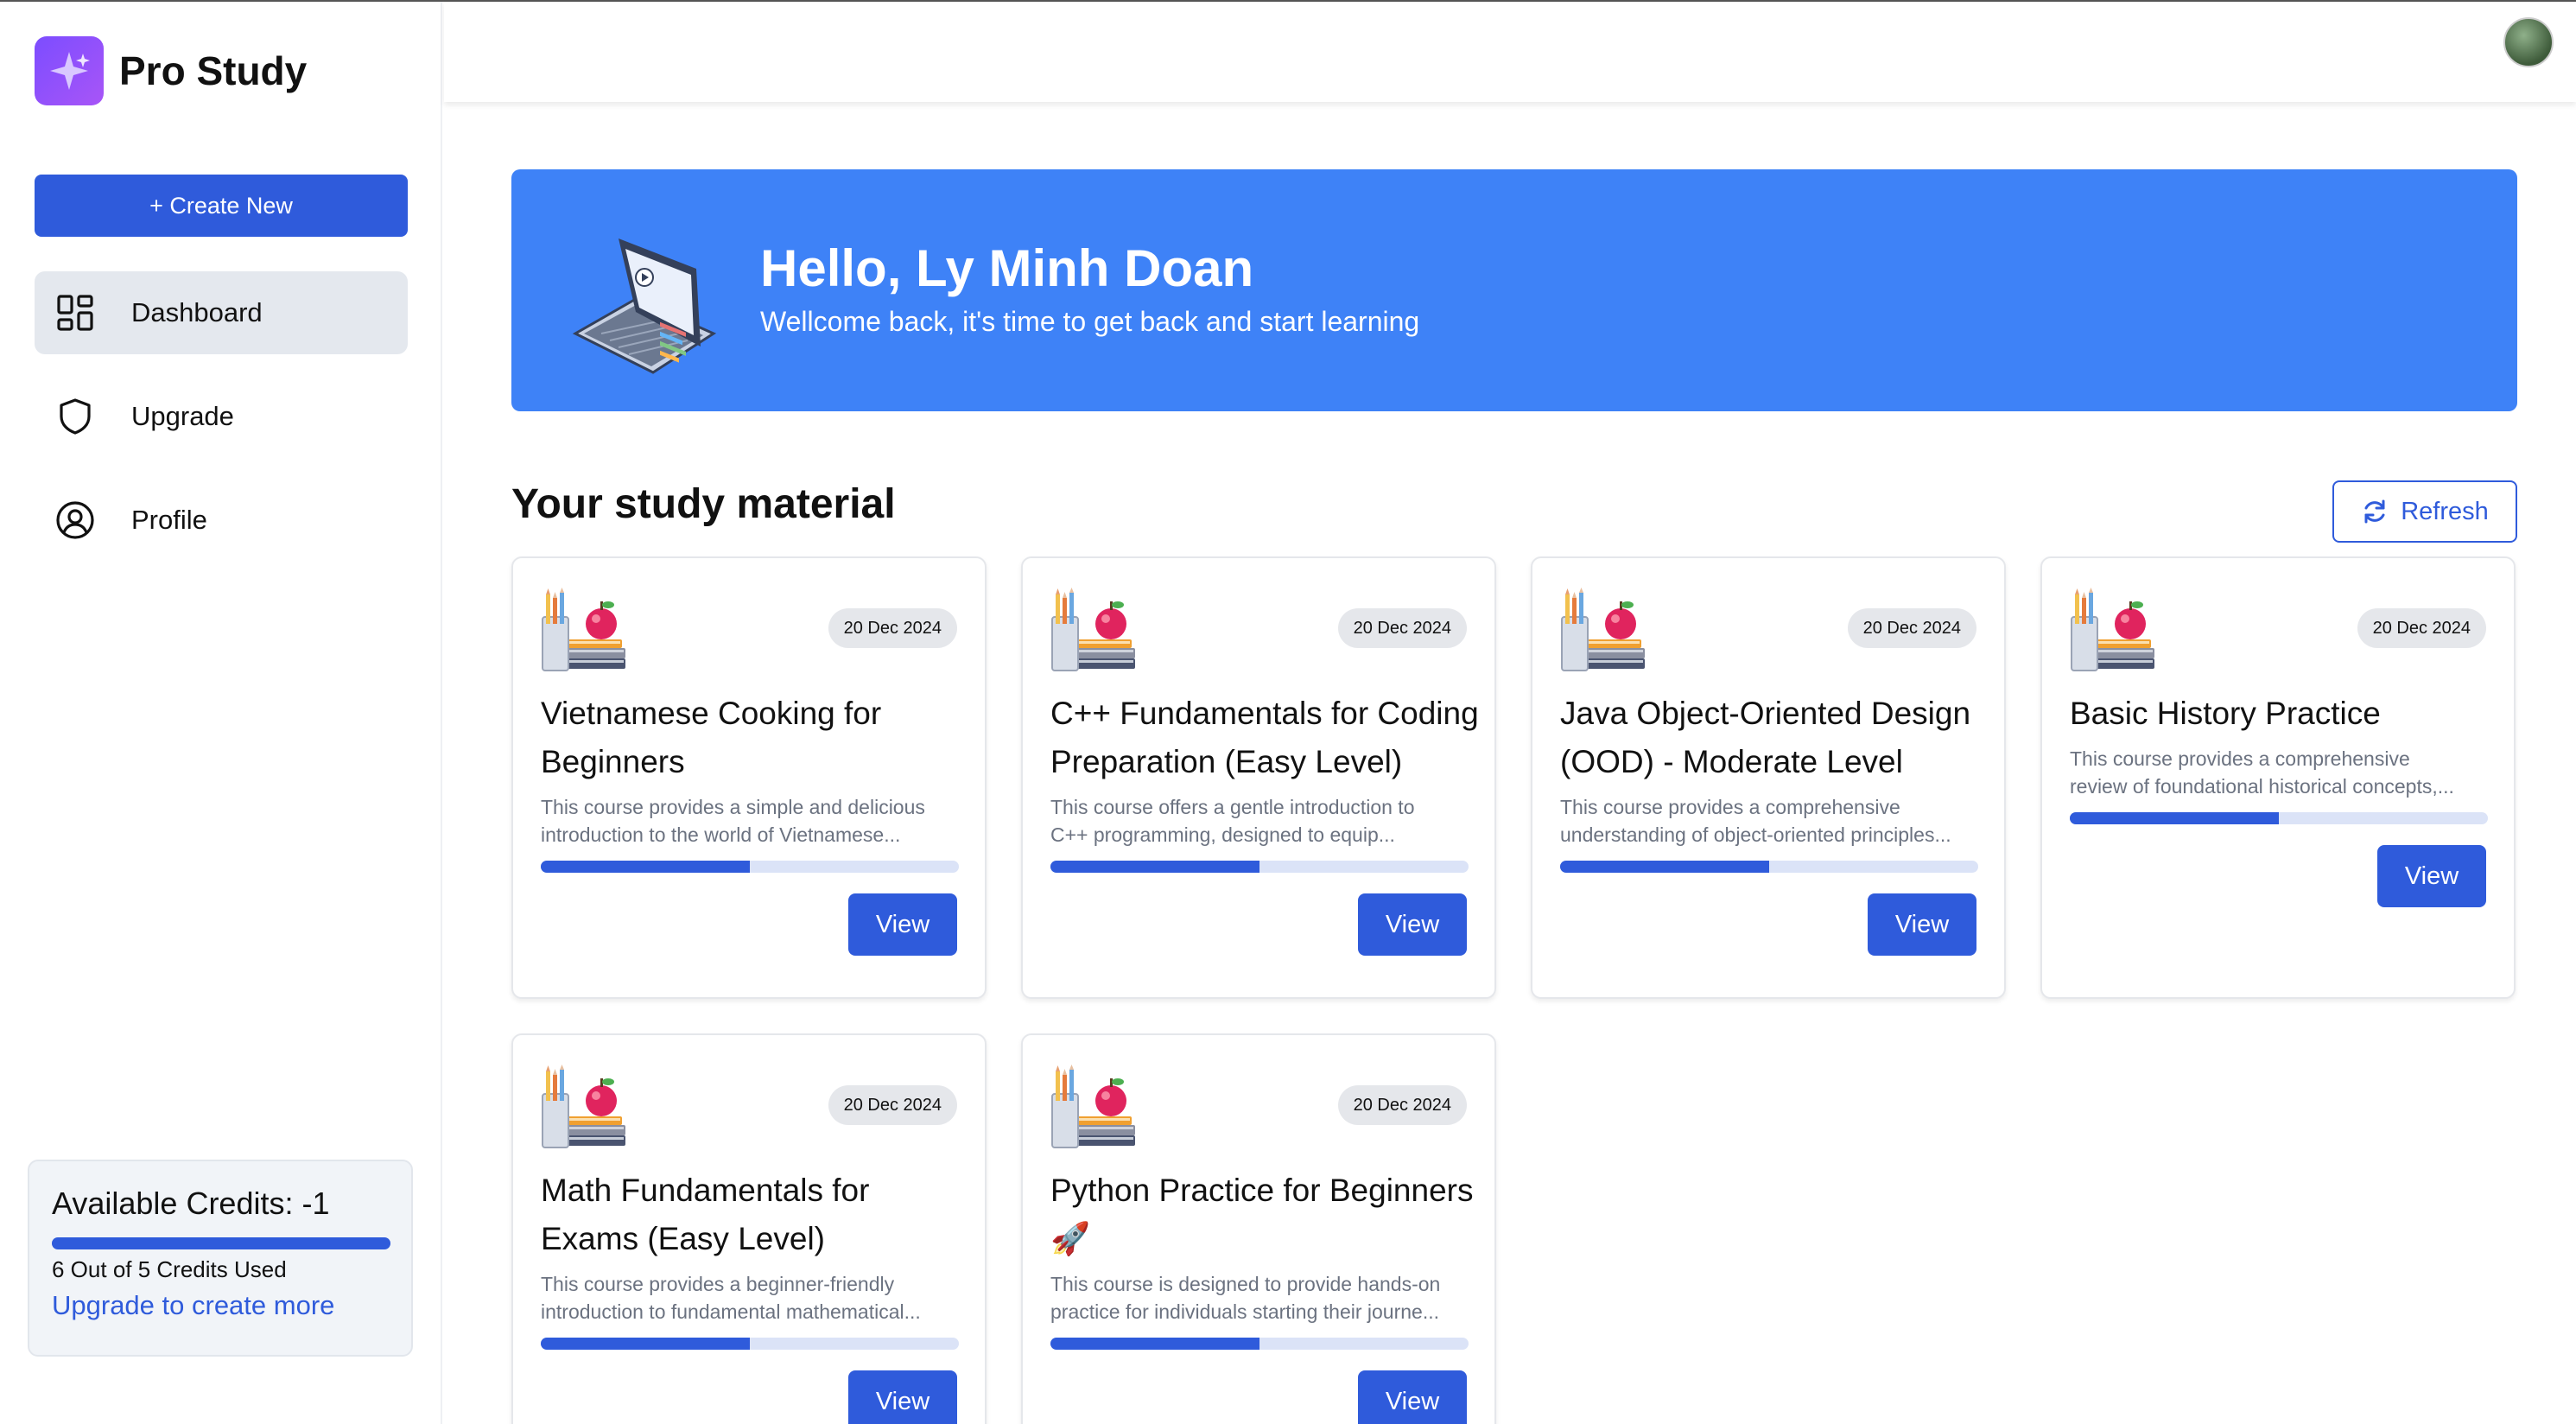  I want to click on top-bar, so click(1510, 52).